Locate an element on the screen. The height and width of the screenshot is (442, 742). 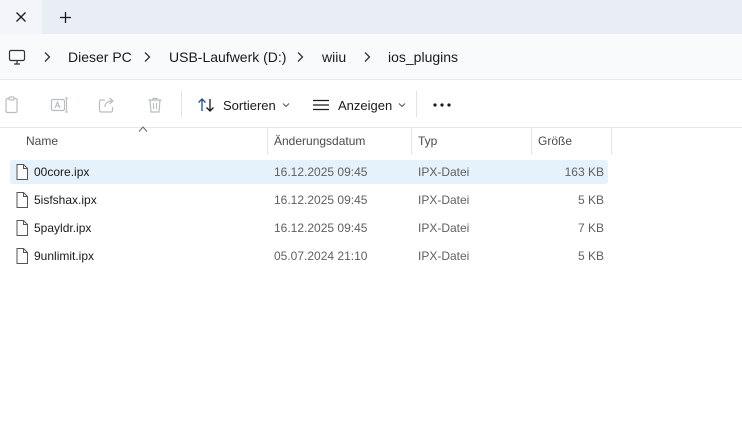
file-name: 5payldr.ipx is located at coordinates (63, 228).